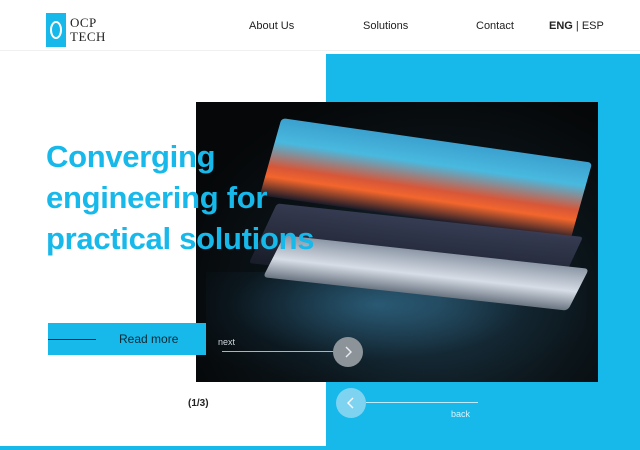 Image resolution: width=640 pixels, height=450 pixels. I want to click on next-slide-button, so click(348, 352).